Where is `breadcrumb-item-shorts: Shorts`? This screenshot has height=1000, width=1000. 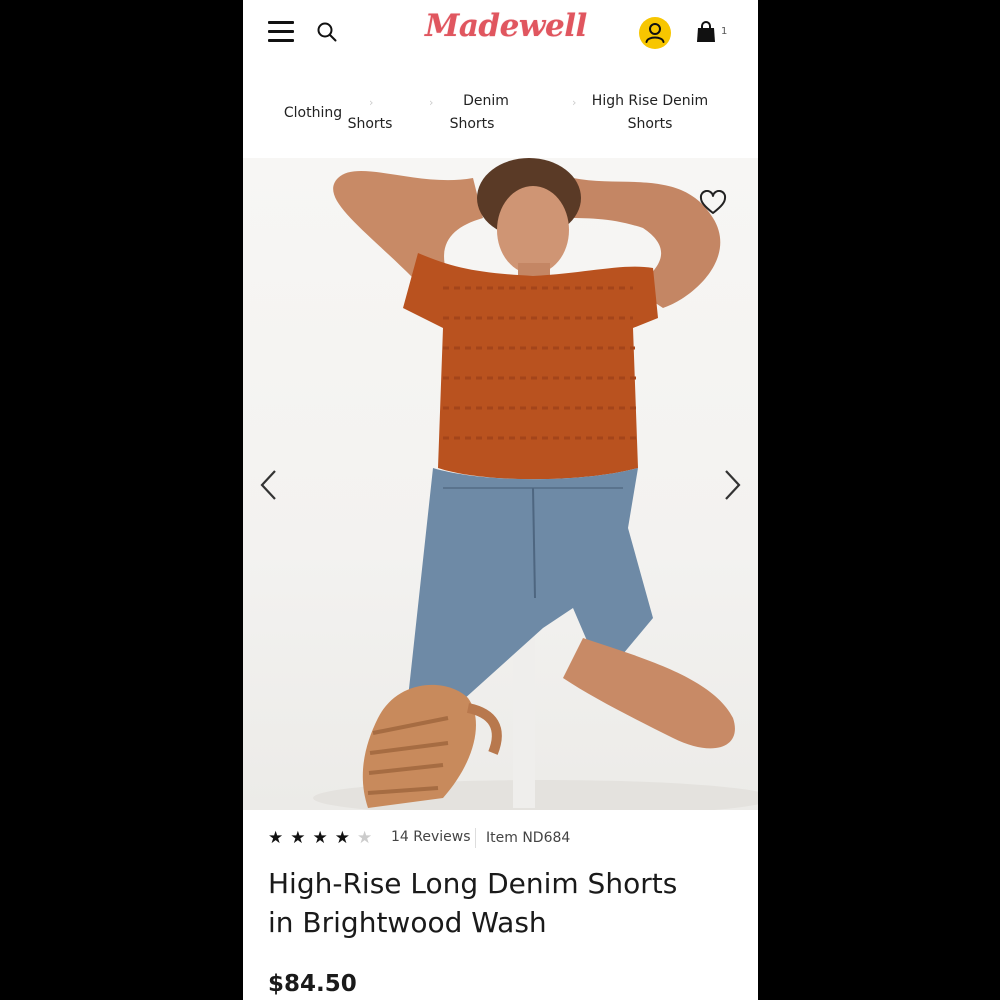
breadcrumb-item-shorts: Shorts is located at coordinates (370, 124).